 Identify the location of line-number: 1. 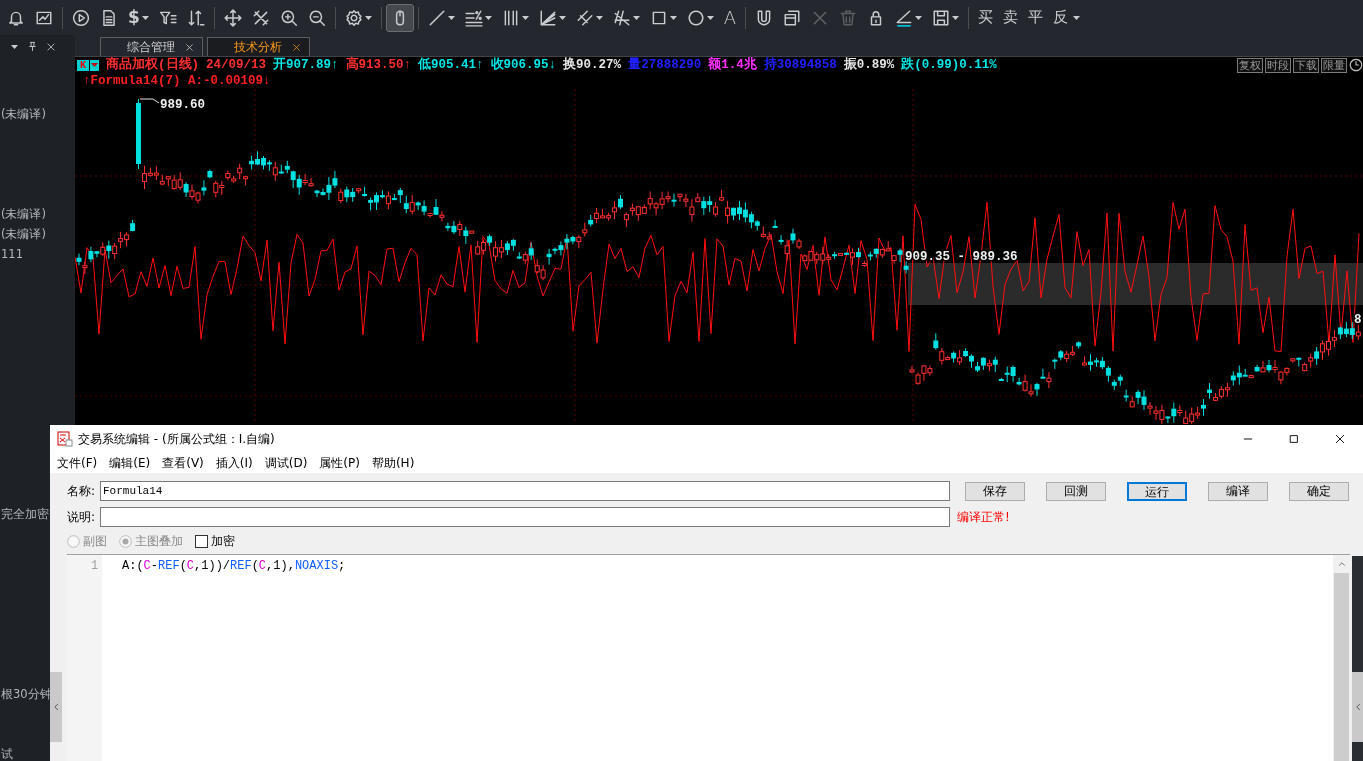
(95, 566).